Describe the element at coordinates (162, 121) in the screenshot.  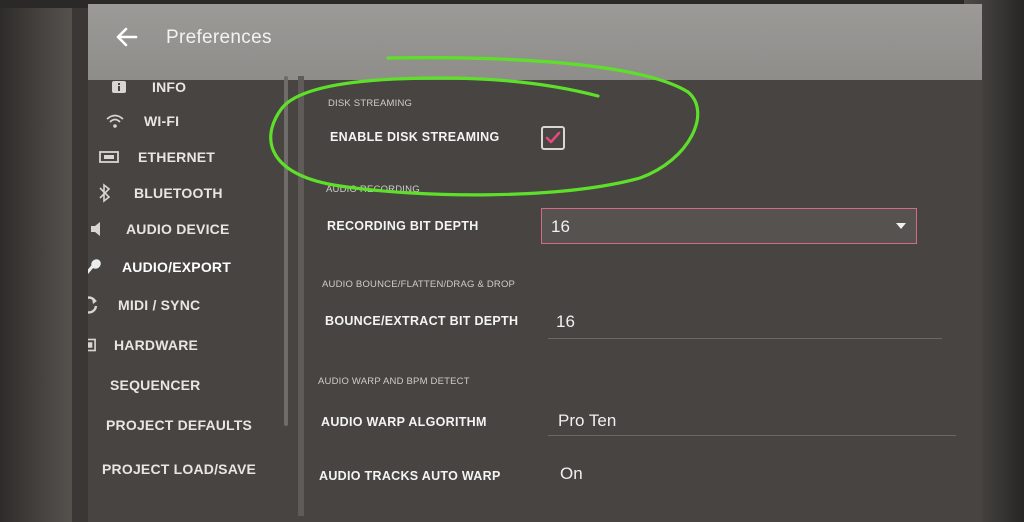
I see `sidebar-item-label: WI-FI` at that location.